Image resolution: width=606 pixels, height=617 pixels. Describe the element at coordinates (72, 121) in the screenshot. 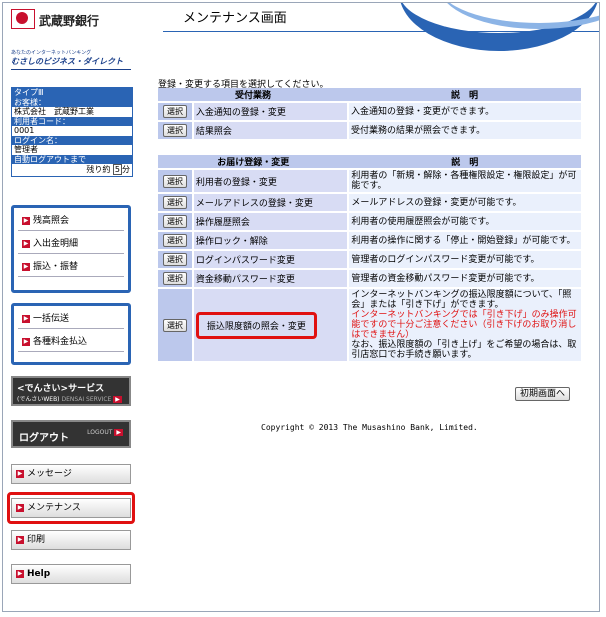

I see `user-code-label: 利用者コード：` at that location.